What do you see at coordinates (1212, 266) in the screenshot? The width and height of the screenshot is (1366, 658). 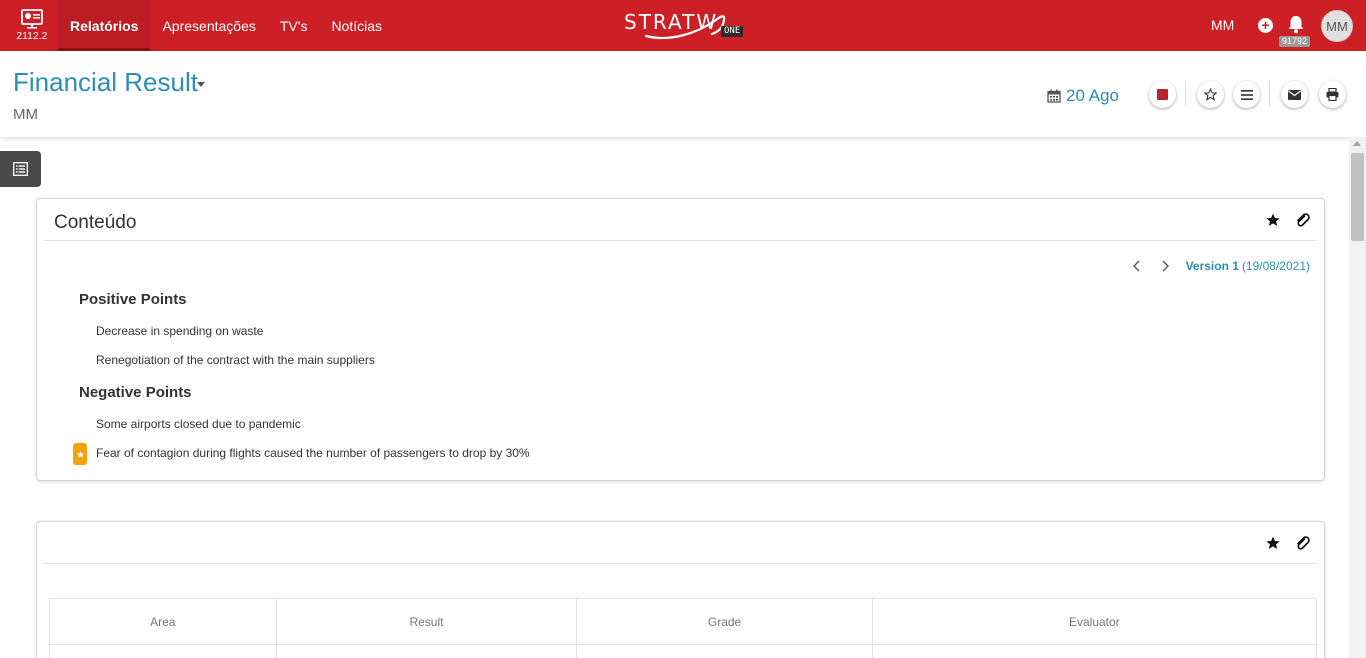 I see `version-label: Version 1` at bounding box center [1212, 266].